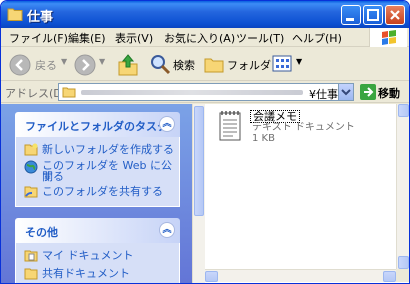 The width and height of the screenshot is (410, 284). Describe the element at coordinates (160, 64) in the screenshot. I see `search-icon` at that location.